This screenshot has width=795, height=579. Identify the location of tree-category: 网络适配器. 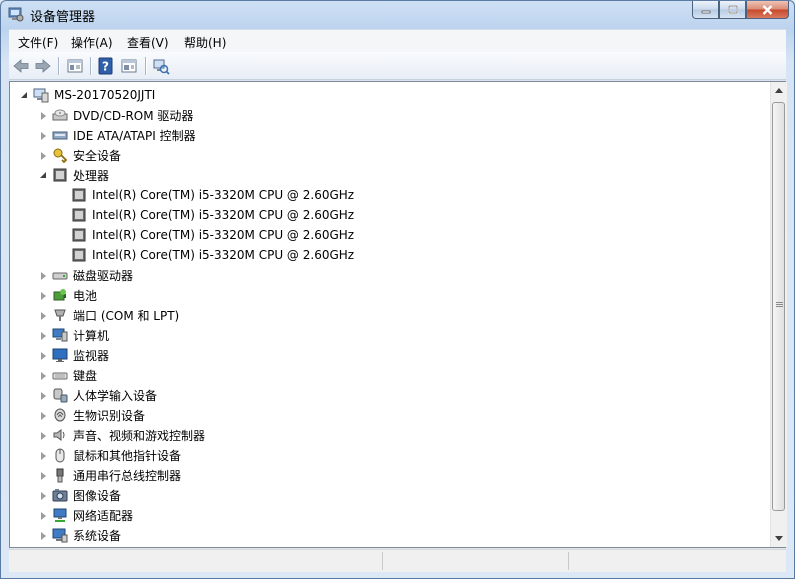
(86, 515).